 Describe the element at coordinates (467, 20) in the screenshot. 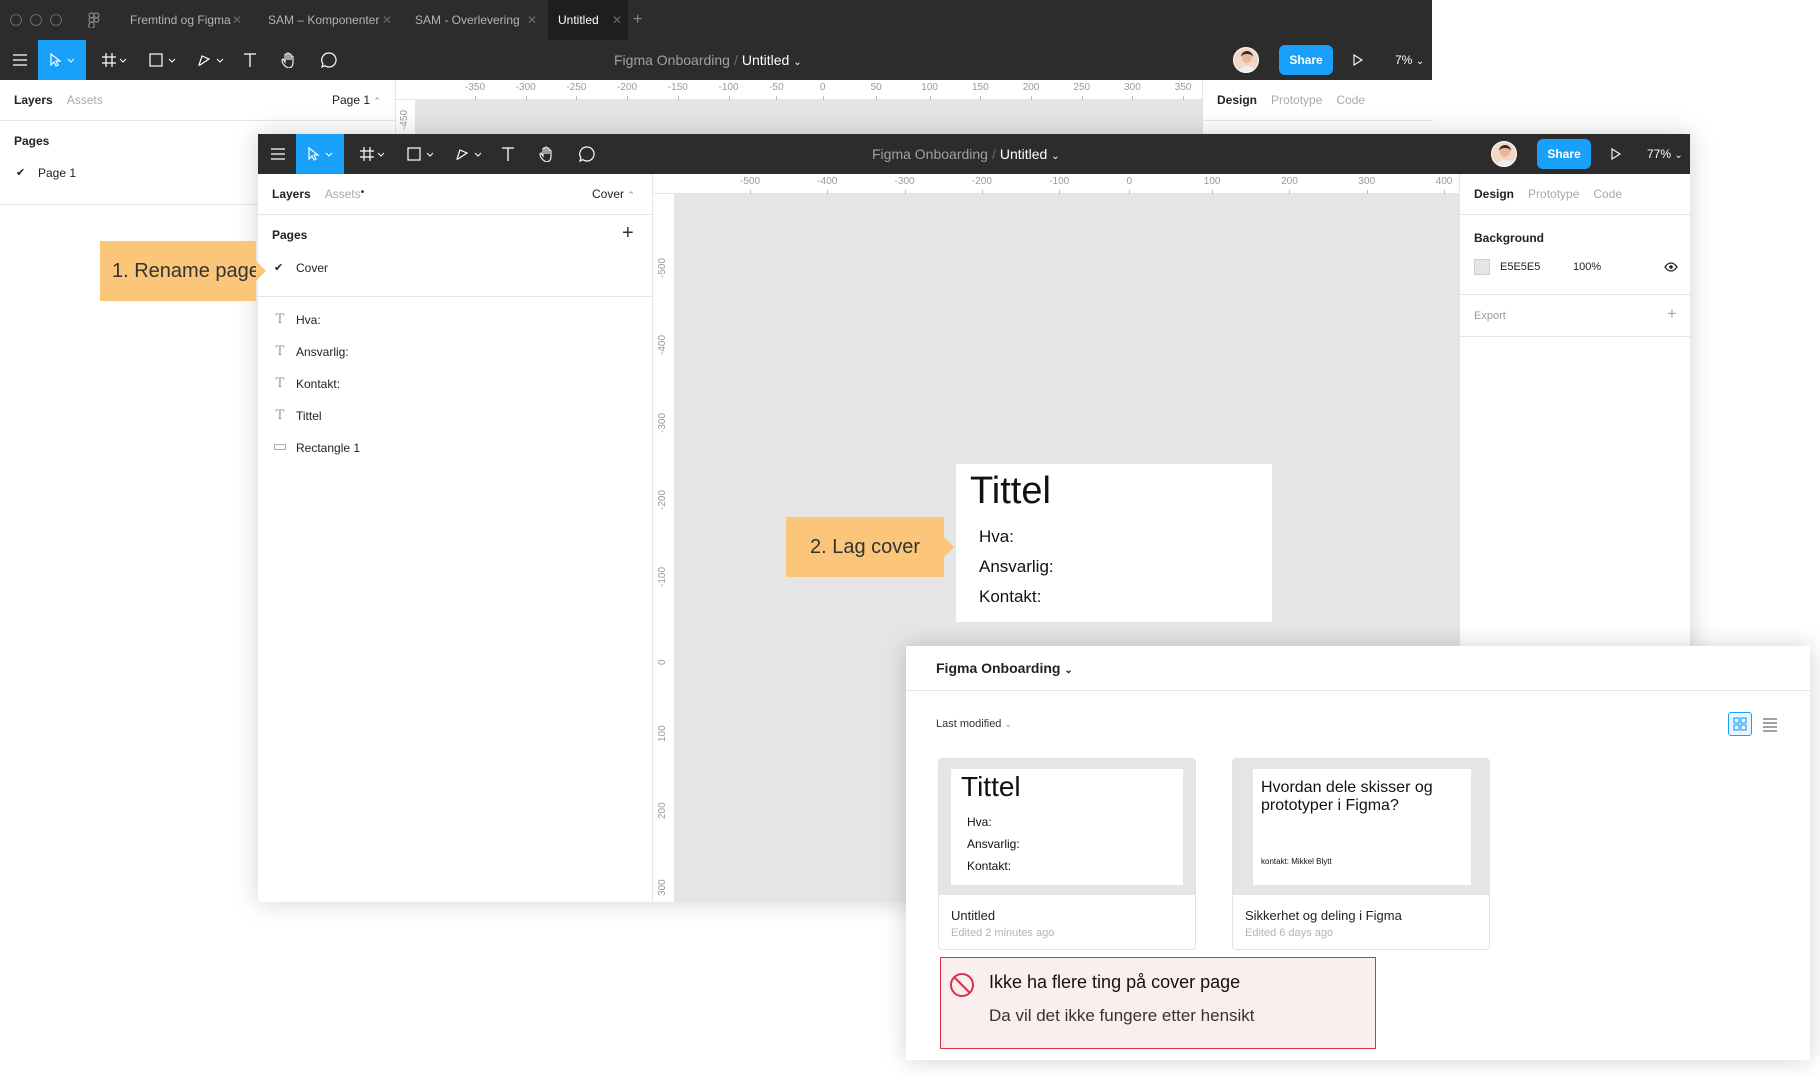

I see `tab-label: SAM - Overlevering` at that location.